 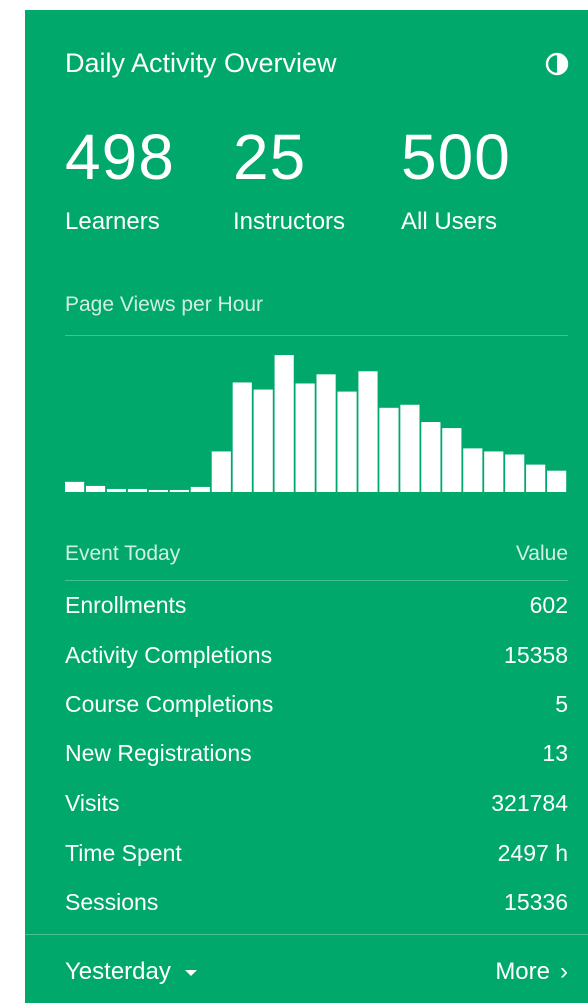 I want to click on header-value: Value, so click(x=541, y=553).